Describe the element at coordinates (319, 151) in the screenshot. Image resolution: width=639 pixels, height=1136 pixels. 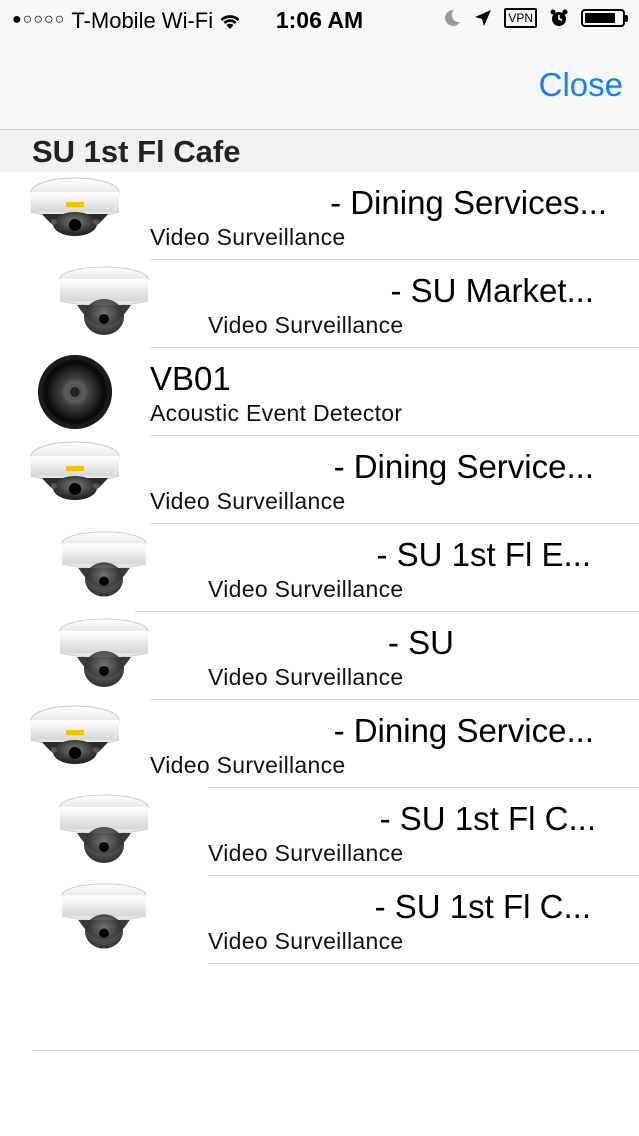
I see `section-header: SU 1st Fl Cafe` at that location.